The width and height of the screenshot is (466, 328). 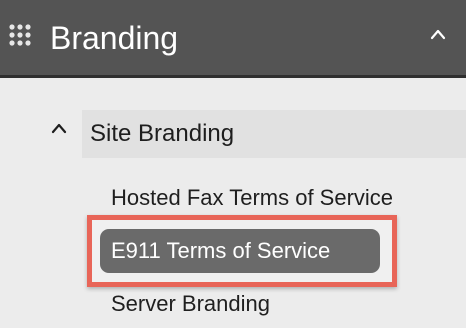 What do you see at coordinates (20, 35) in the screenshot?
I see `grid-menu-icon` at bounding box center [20, 35].